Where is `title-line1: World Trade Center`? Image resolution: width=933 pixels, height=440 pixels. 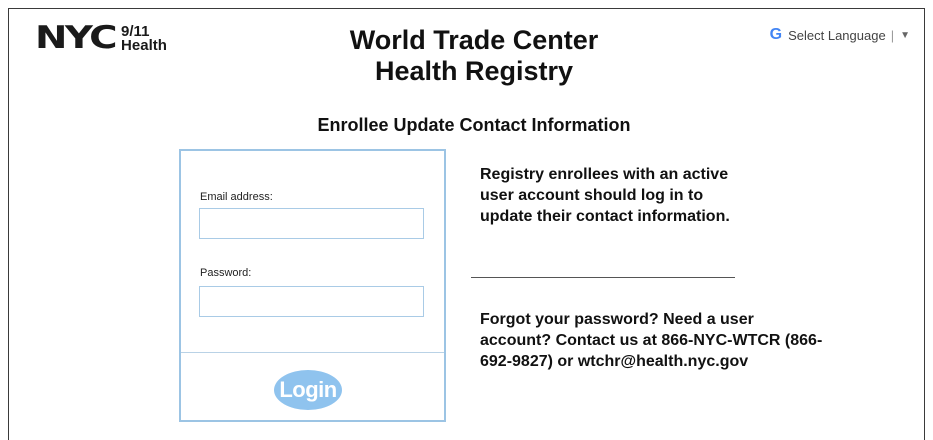
title-line1: World Trade Center is located at coordinates (474, 40).